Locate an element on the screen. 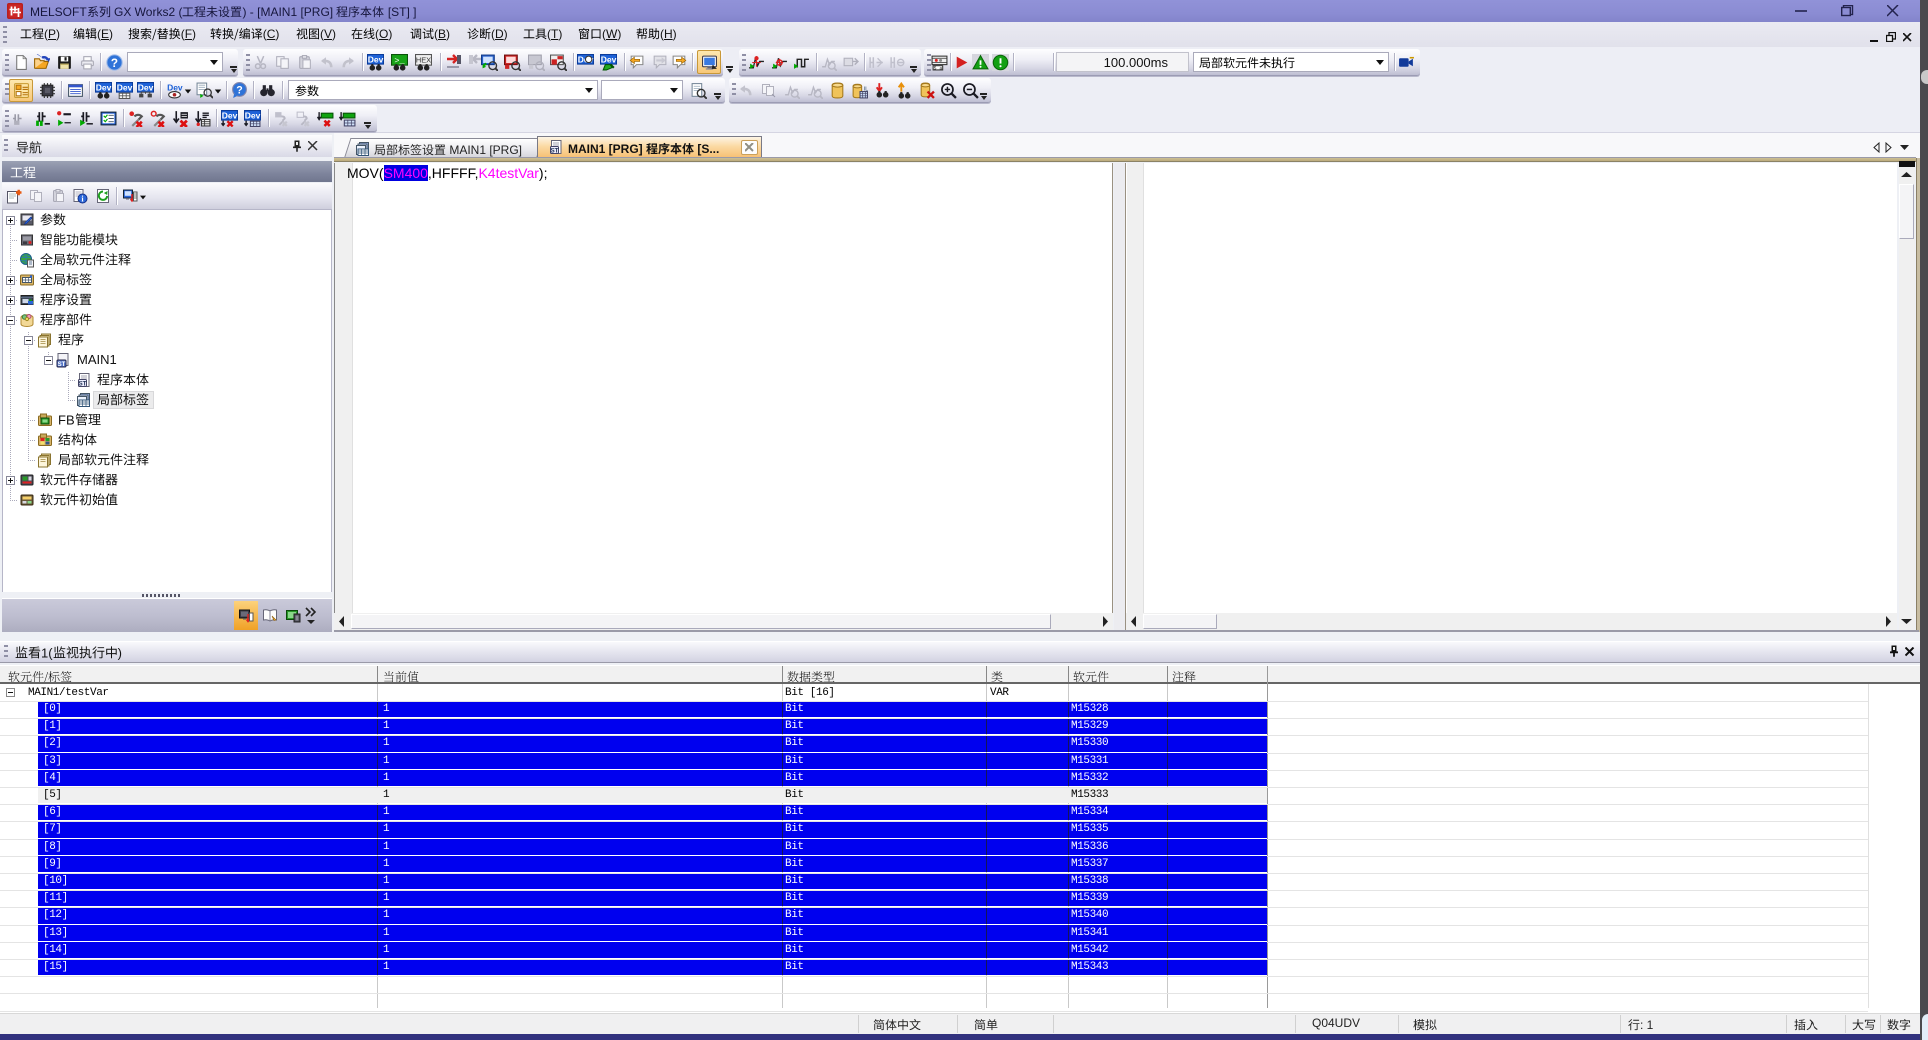 Image resolution: width=1928 pixels, height=1040 pixels. svg-text: 5_a is located at coordinates (938, 68).